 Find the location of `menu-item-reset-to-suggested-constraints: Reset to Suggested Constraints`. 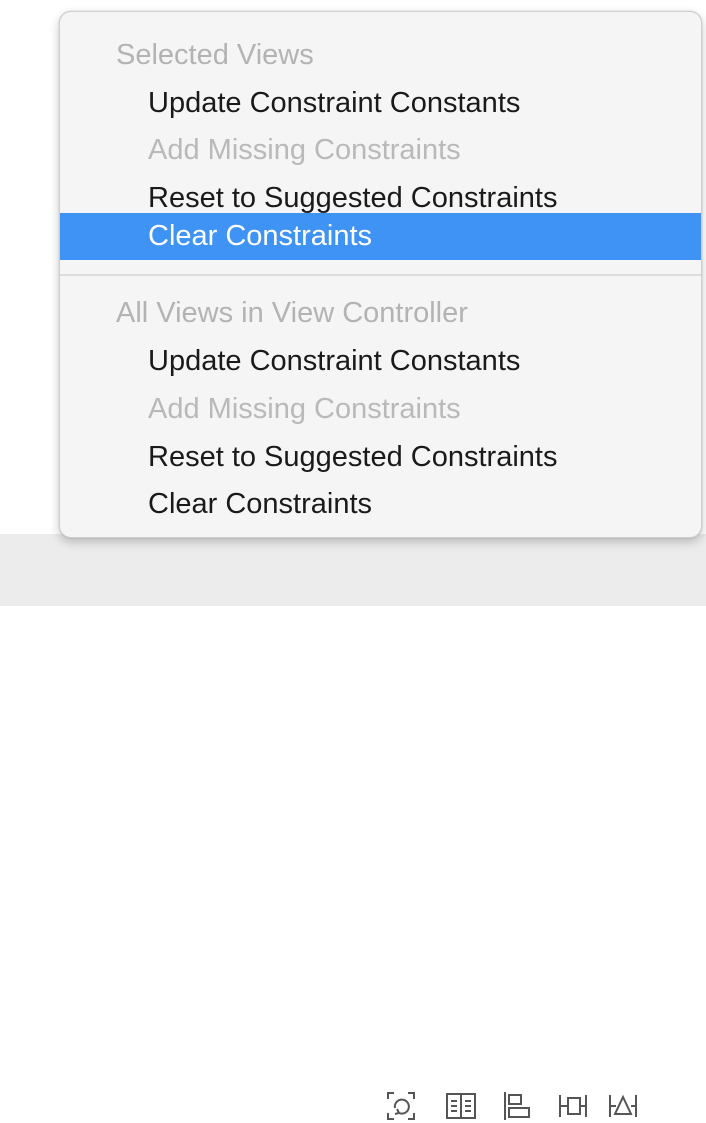

menu-item-reset-to-suggested-constraints: Reset to Suggested Constraints is located at coordinates (380, 457).